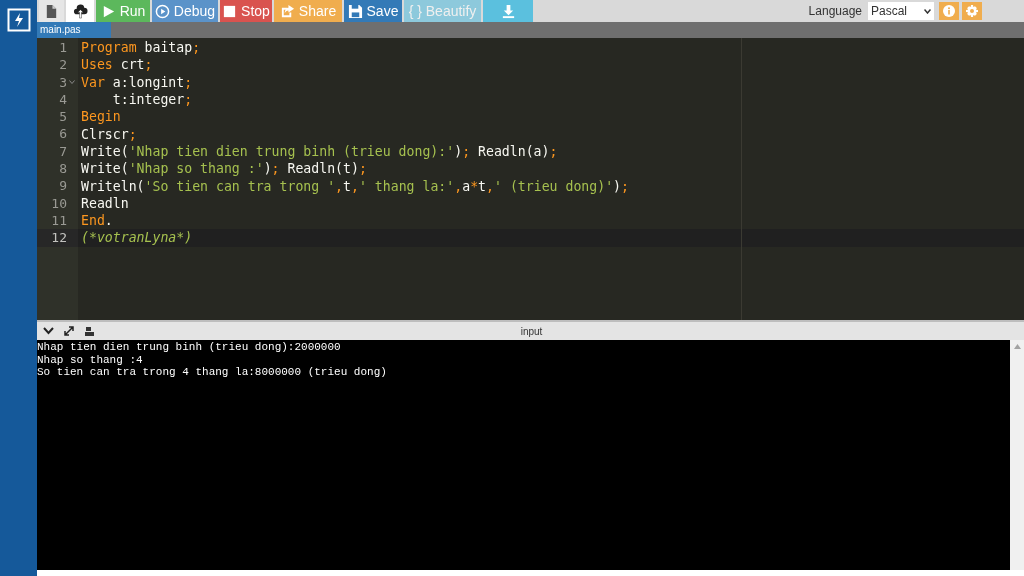 The width and height of the screenshot is (1024, 576). Describe the element at coordinates (63, 117) in the screenshot. I see `line-number: 5` at that location.